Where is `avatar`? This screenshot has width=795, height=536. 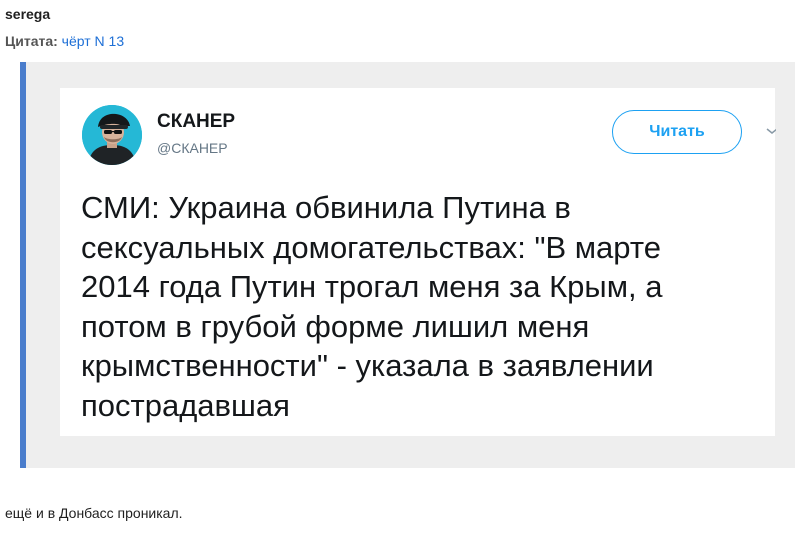 avatar is located at coordinates (112, 135).